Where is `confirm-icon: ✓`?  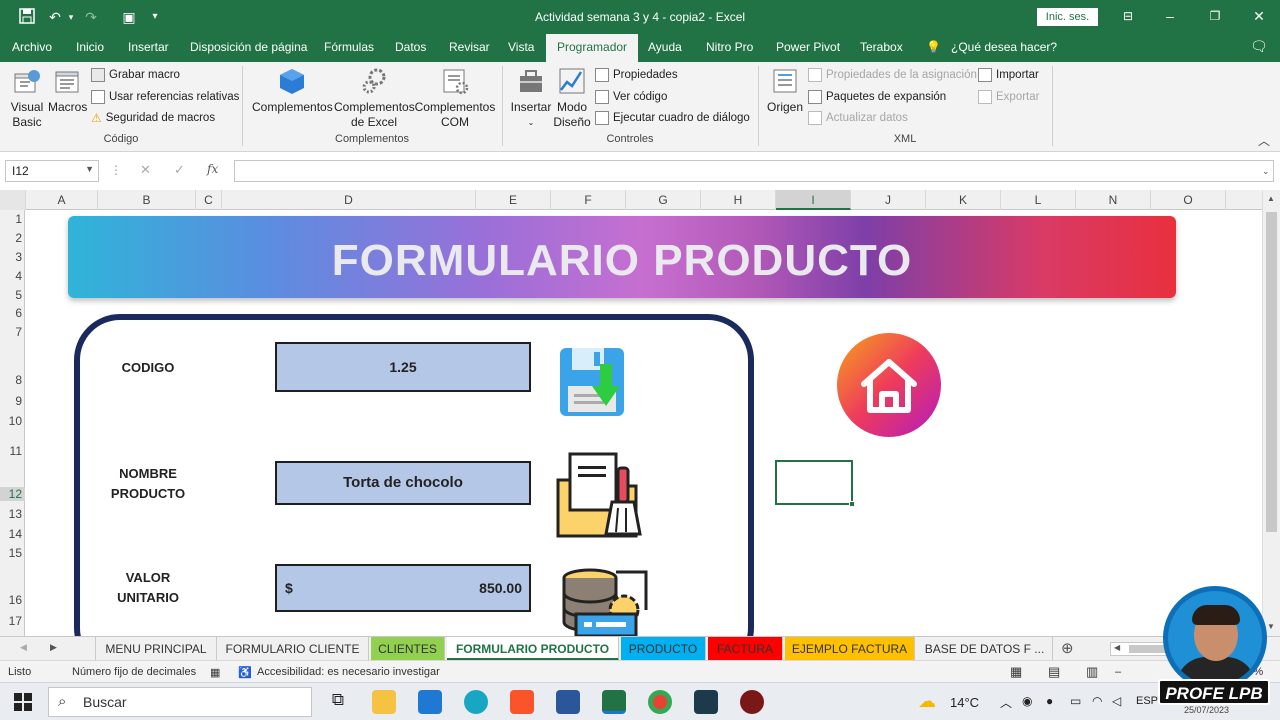
confirm-icon: ✓ is located at coordinates (179, 170).